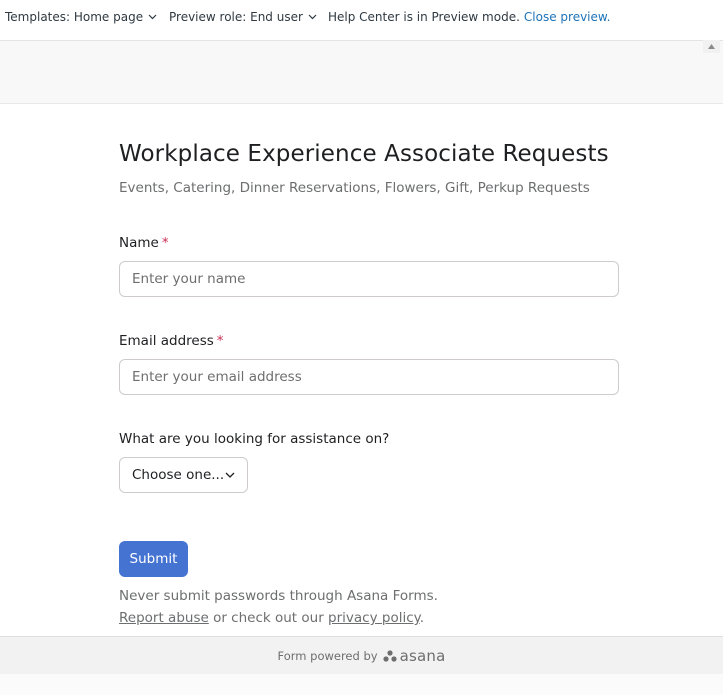  I want to click on email-input, so click(369, 377).